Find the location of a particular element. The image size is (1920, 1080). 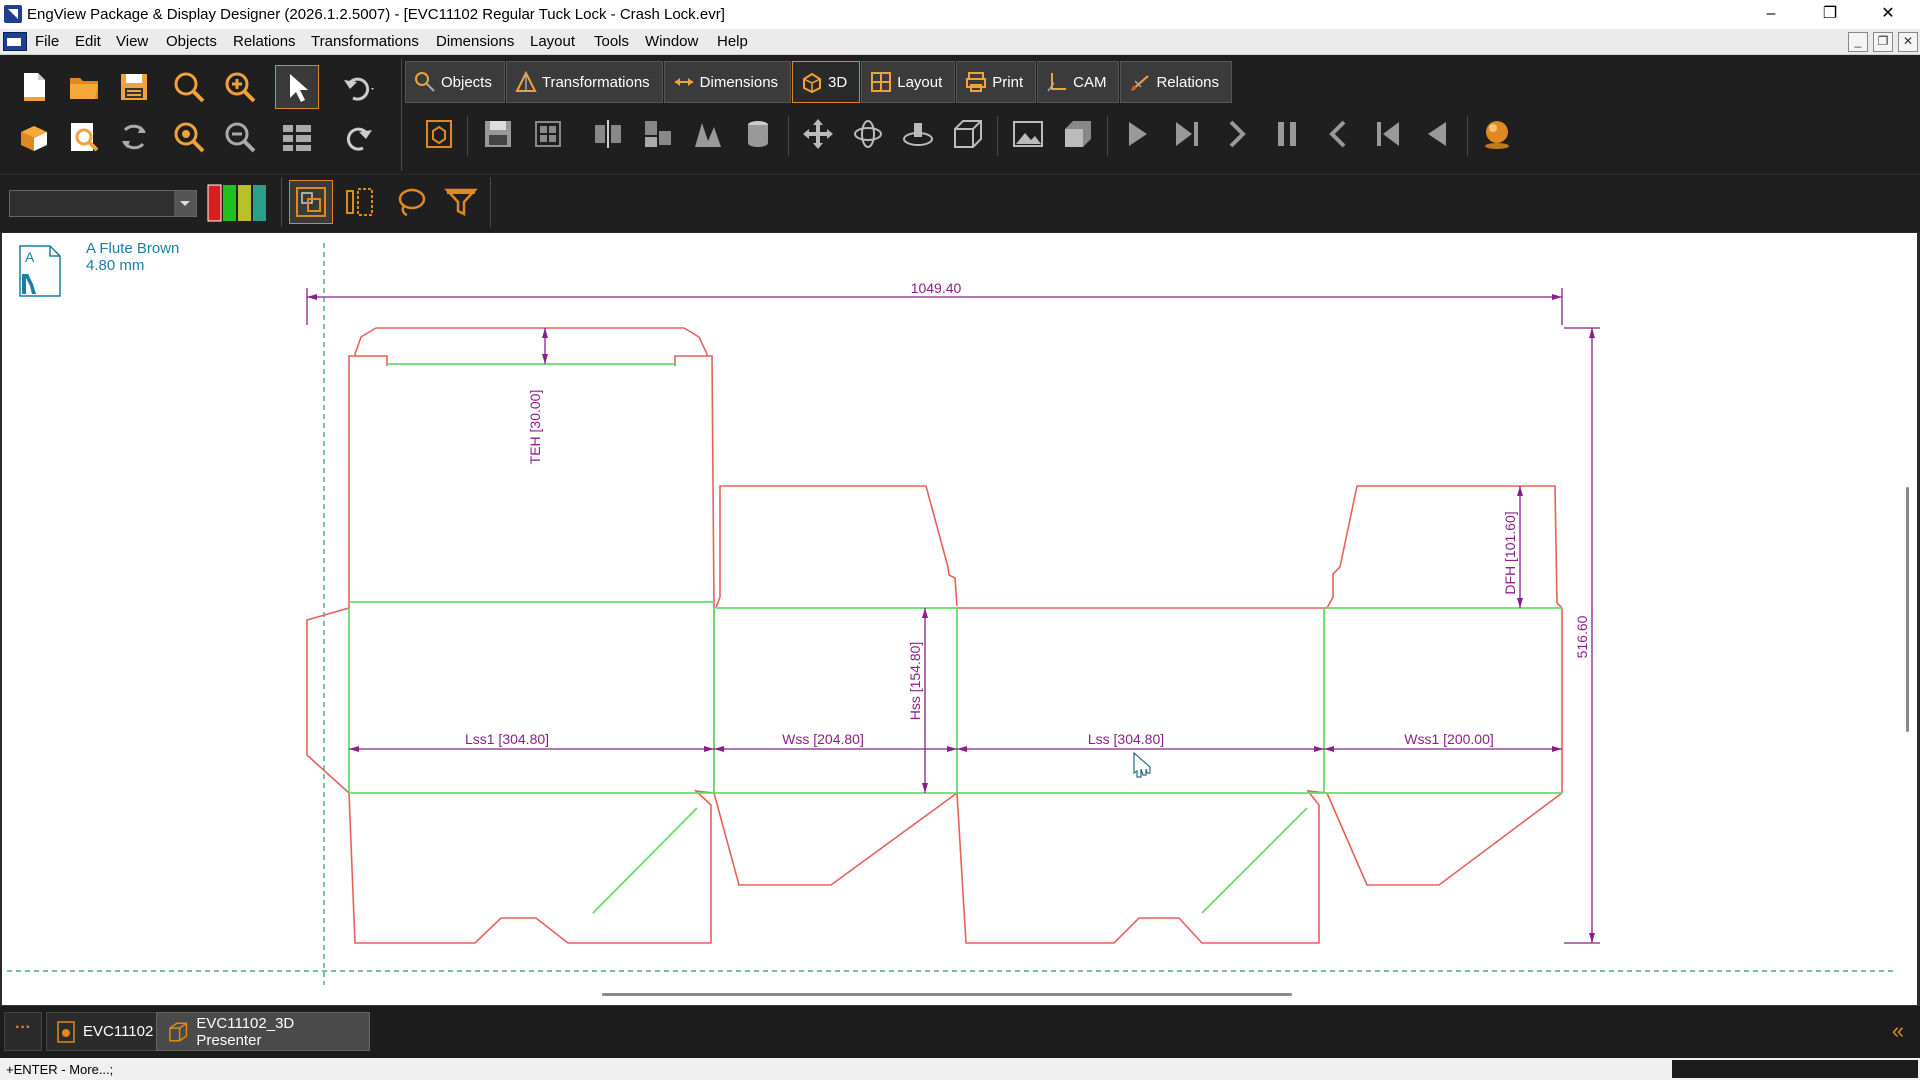

step-back-icon is located at coordinates (1338, 134).